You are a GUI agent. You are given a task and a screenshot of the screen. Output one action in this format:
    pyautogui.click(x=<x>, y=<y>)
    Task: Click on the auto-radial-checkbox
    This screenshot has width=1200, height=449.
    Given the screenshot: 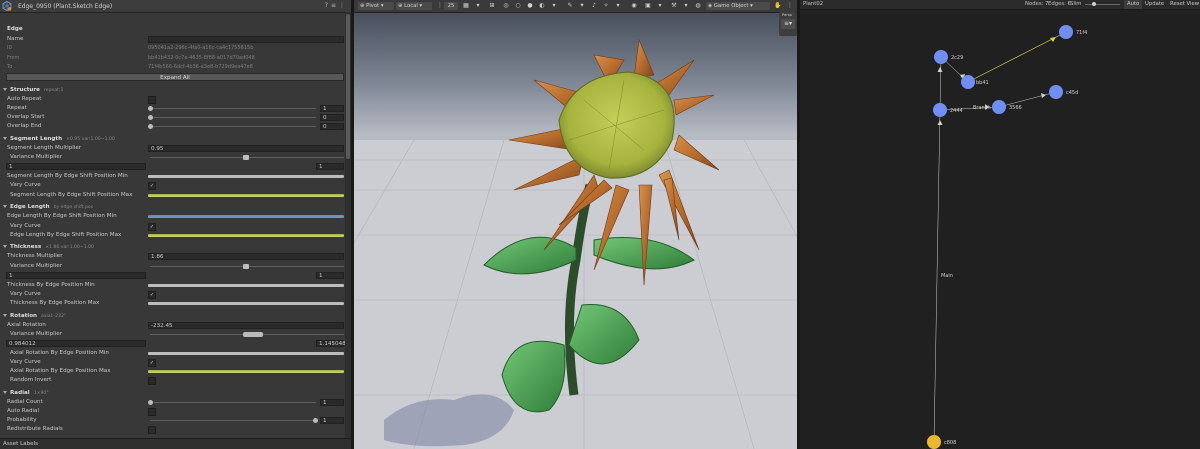 What is the action you would take?
    pyautogui.click(x=152, y=412)
    